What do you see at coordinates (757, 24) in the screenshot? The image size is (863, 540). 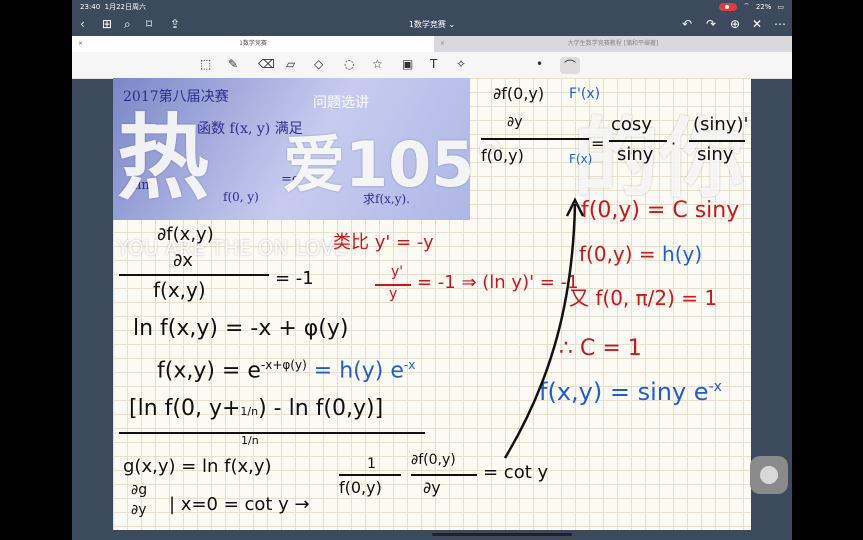 I see `close-icon: ✕` at bounding box center [757, 24].